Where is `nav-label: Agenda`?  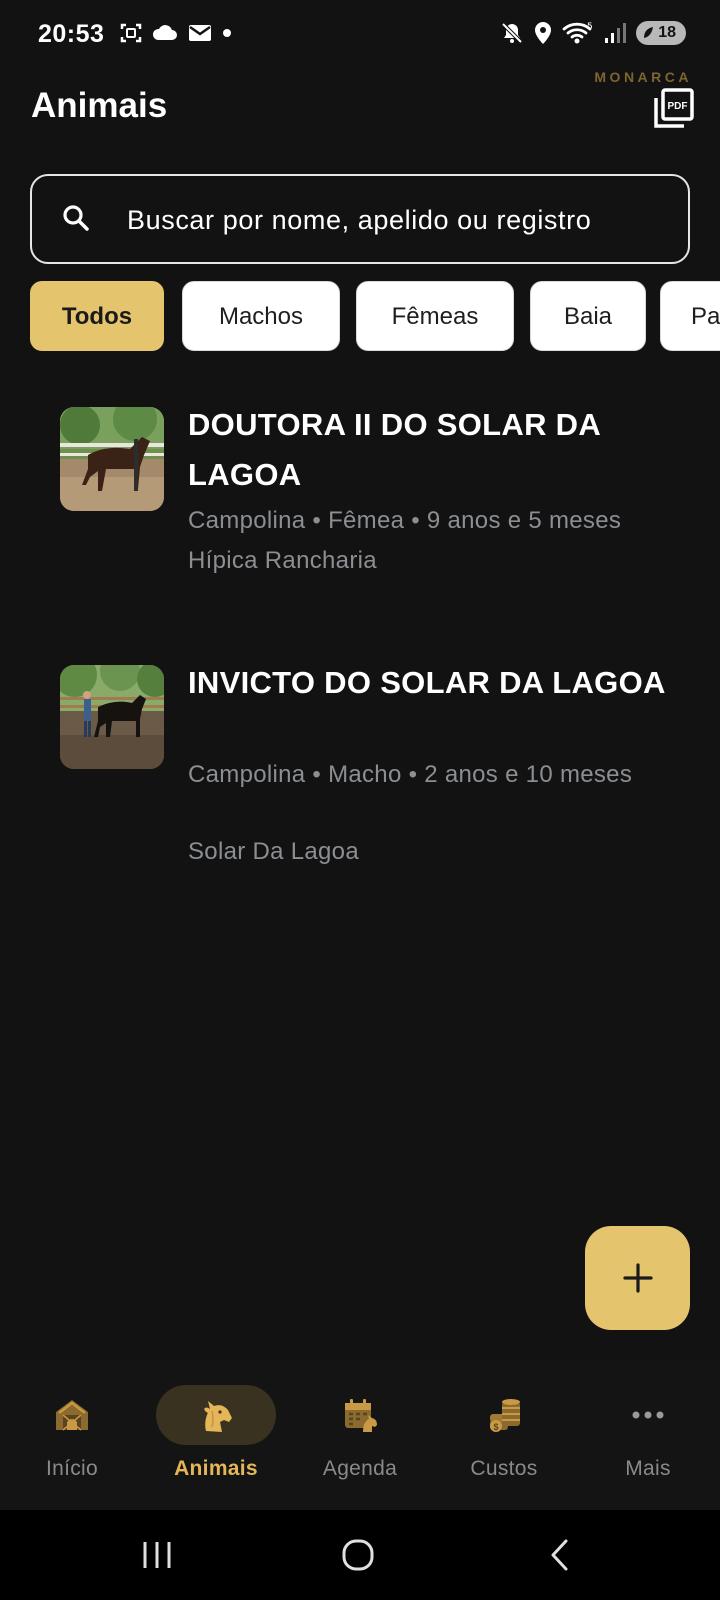 nav-label: Agenda is located at coordinates (360, 1468).